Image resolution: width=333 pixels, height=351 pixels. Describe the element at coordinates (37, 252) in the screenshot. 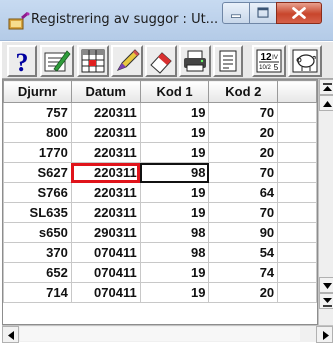

I see `cell-djurnr: 370` at that location.